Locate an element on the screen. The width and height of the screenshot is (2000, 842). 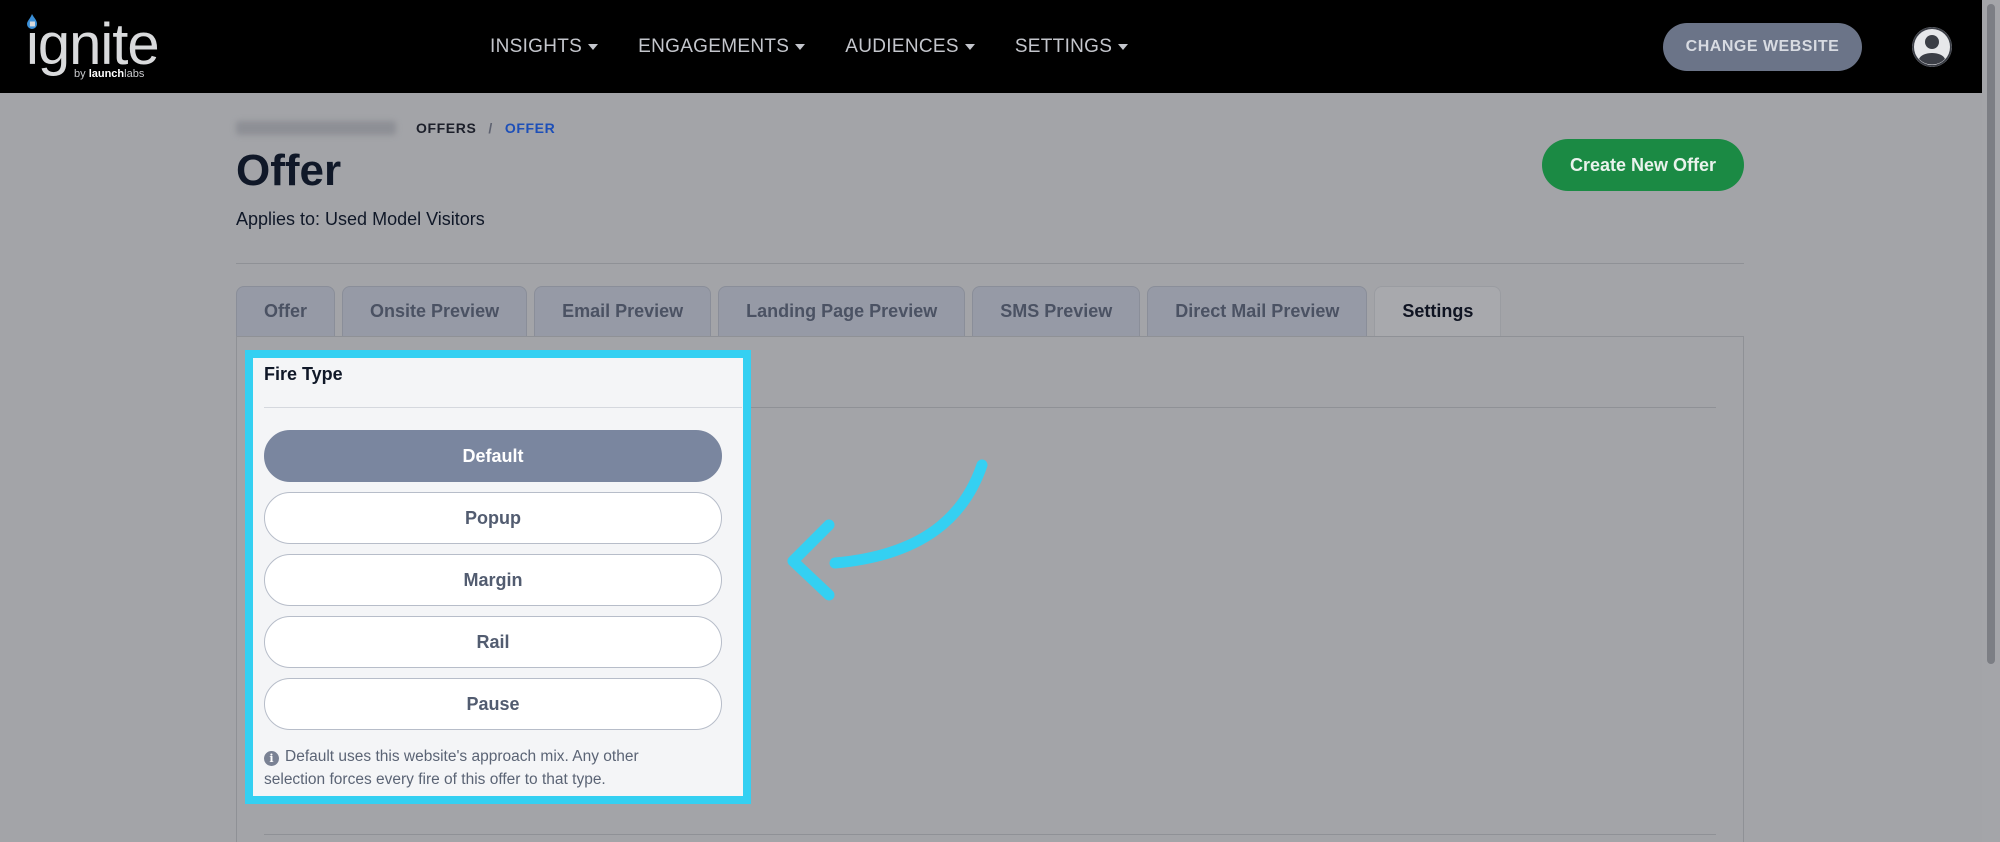
breadcrumb: OFFERS / OFFER is located at coordinates (395, 128).